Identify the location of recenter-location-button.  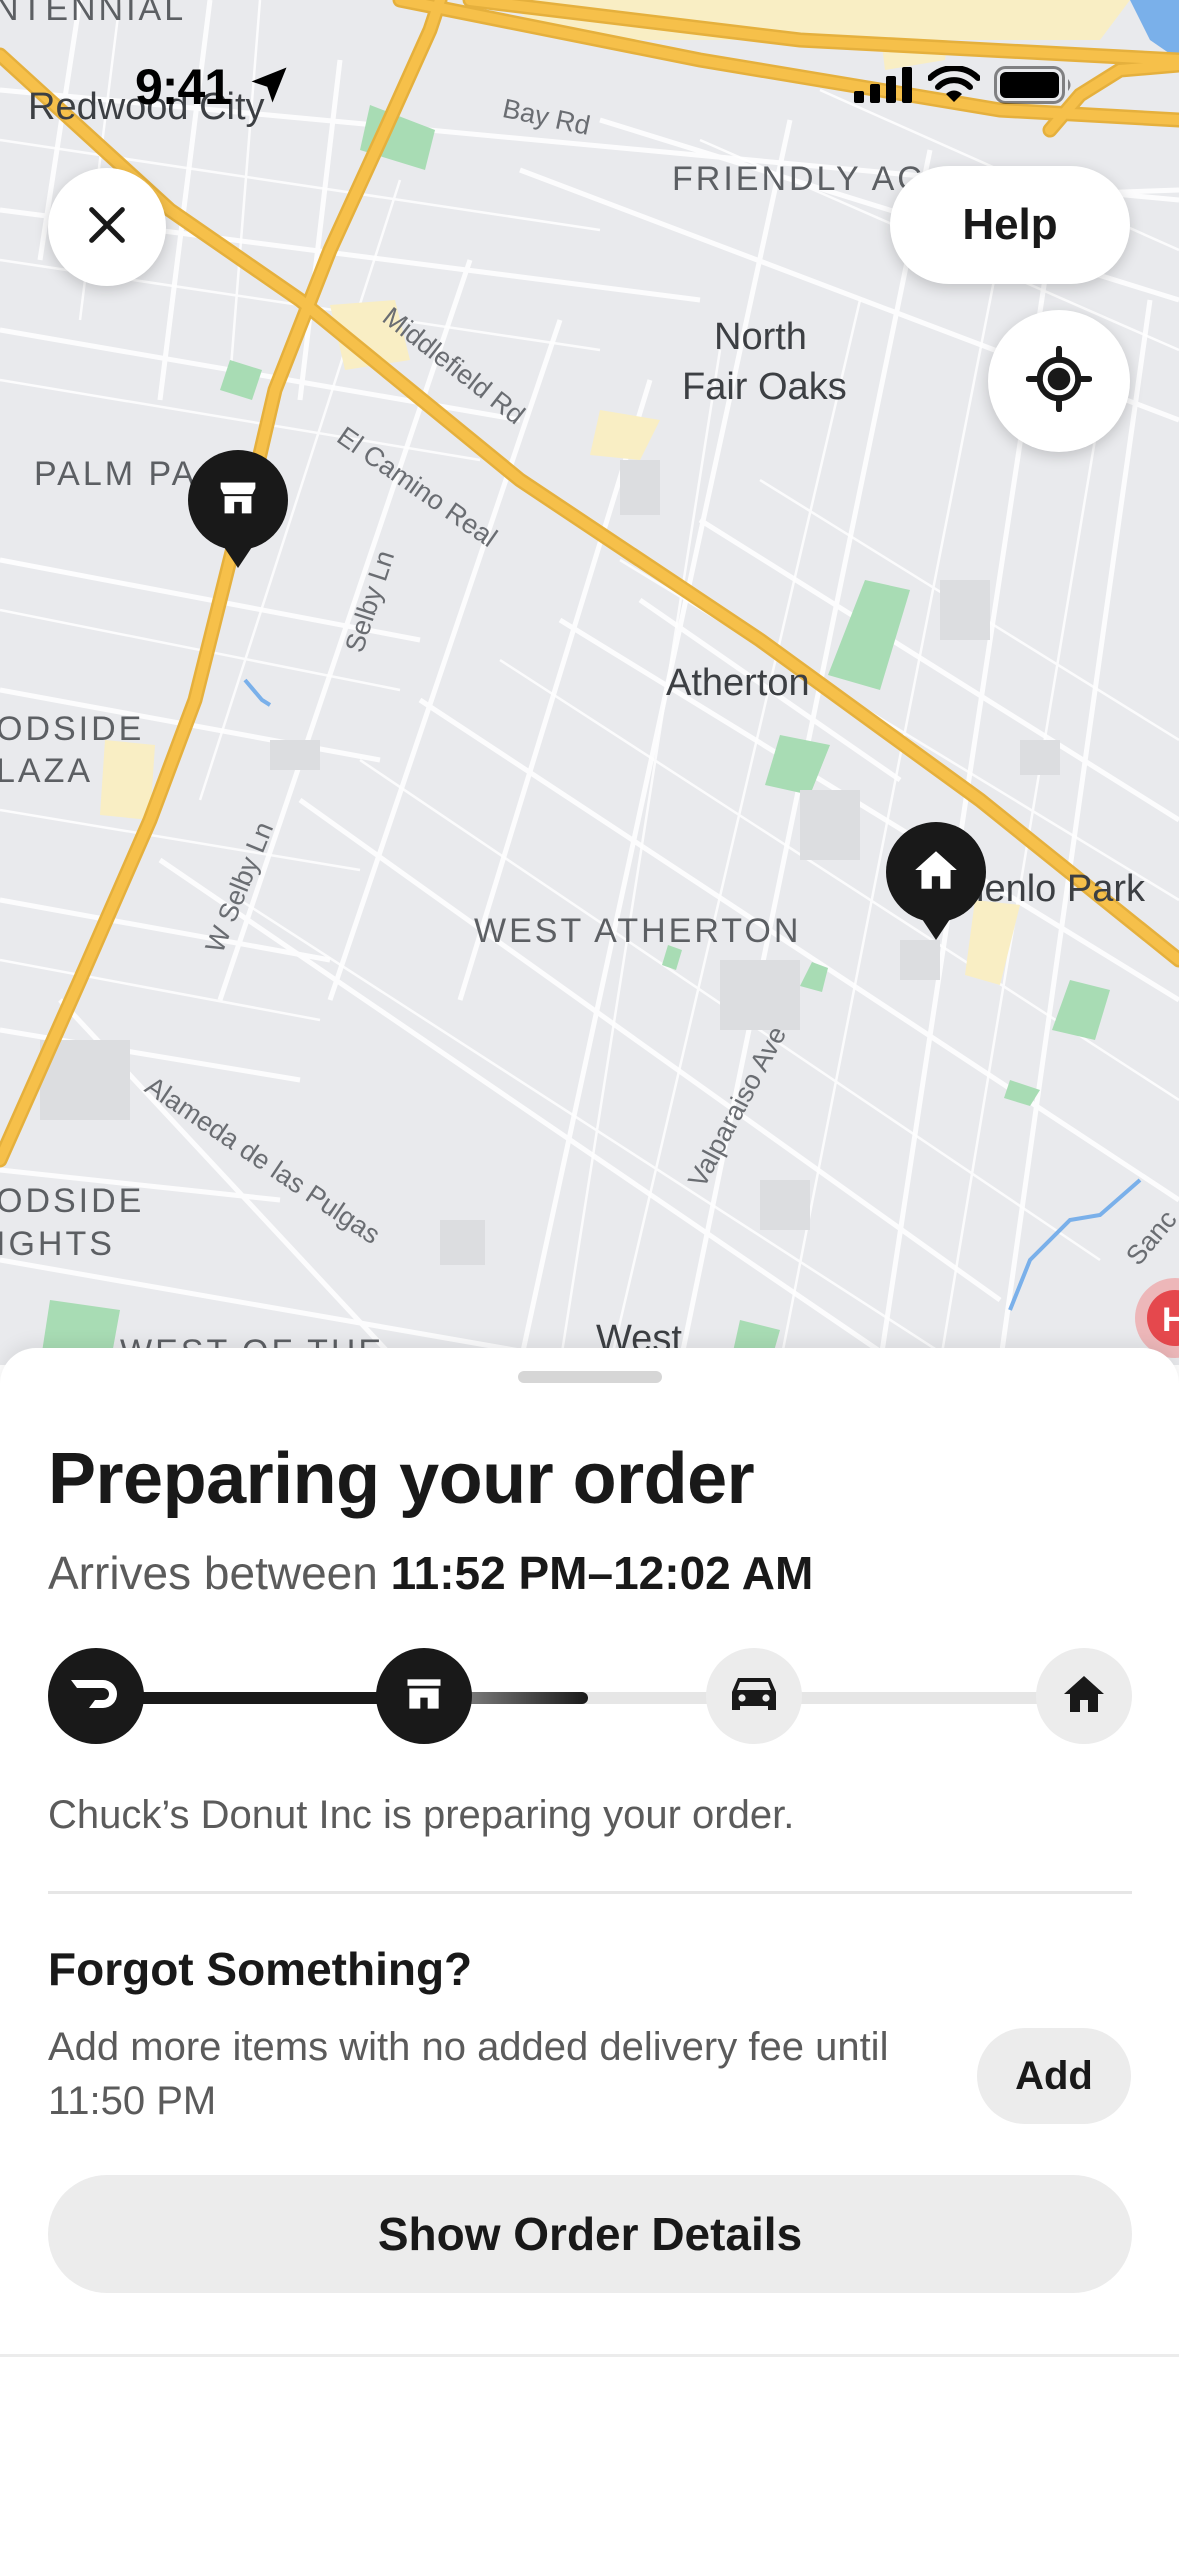
(1059, 381).